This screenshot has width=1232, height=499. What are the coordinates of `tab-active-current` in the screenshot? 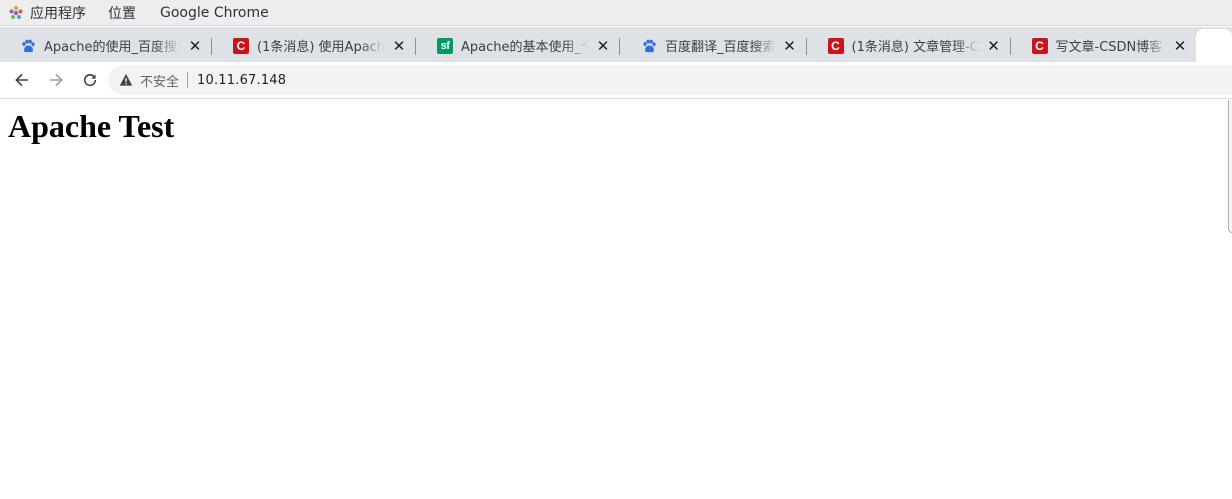 It's located at (1214, 45).